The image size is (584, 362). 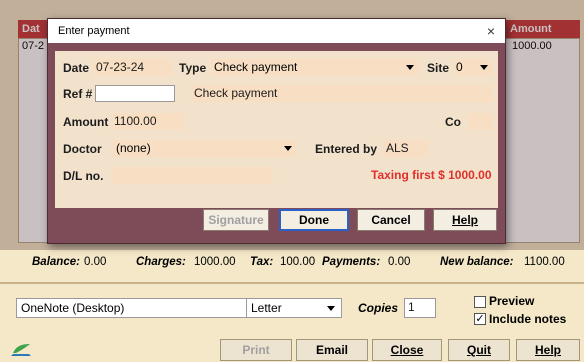 I want to click on balance-value: 0.00, so click(x=95, y=262).